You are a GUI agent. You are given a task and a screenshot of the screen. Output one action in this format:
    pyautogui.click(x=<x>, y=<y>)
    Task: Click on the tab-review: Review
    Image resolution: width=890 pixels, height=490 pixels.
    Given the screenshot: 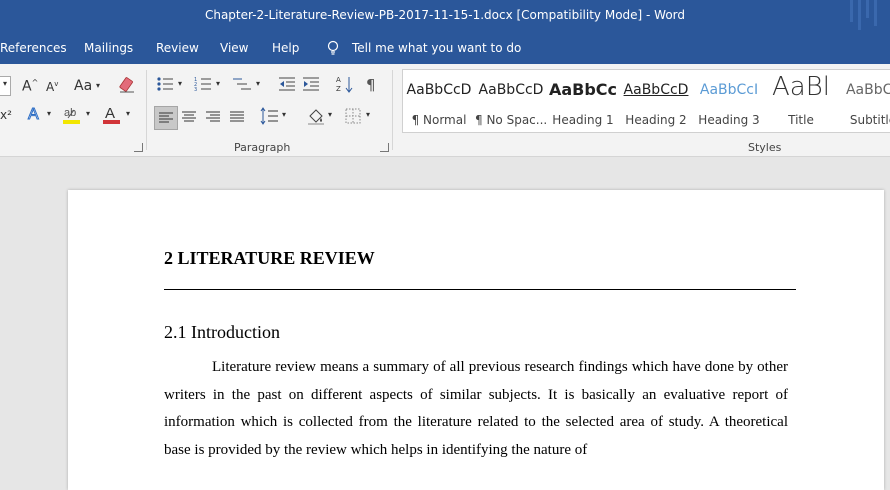 What is the action you would take?
    pyautogui.click(x=177, y=48)
    